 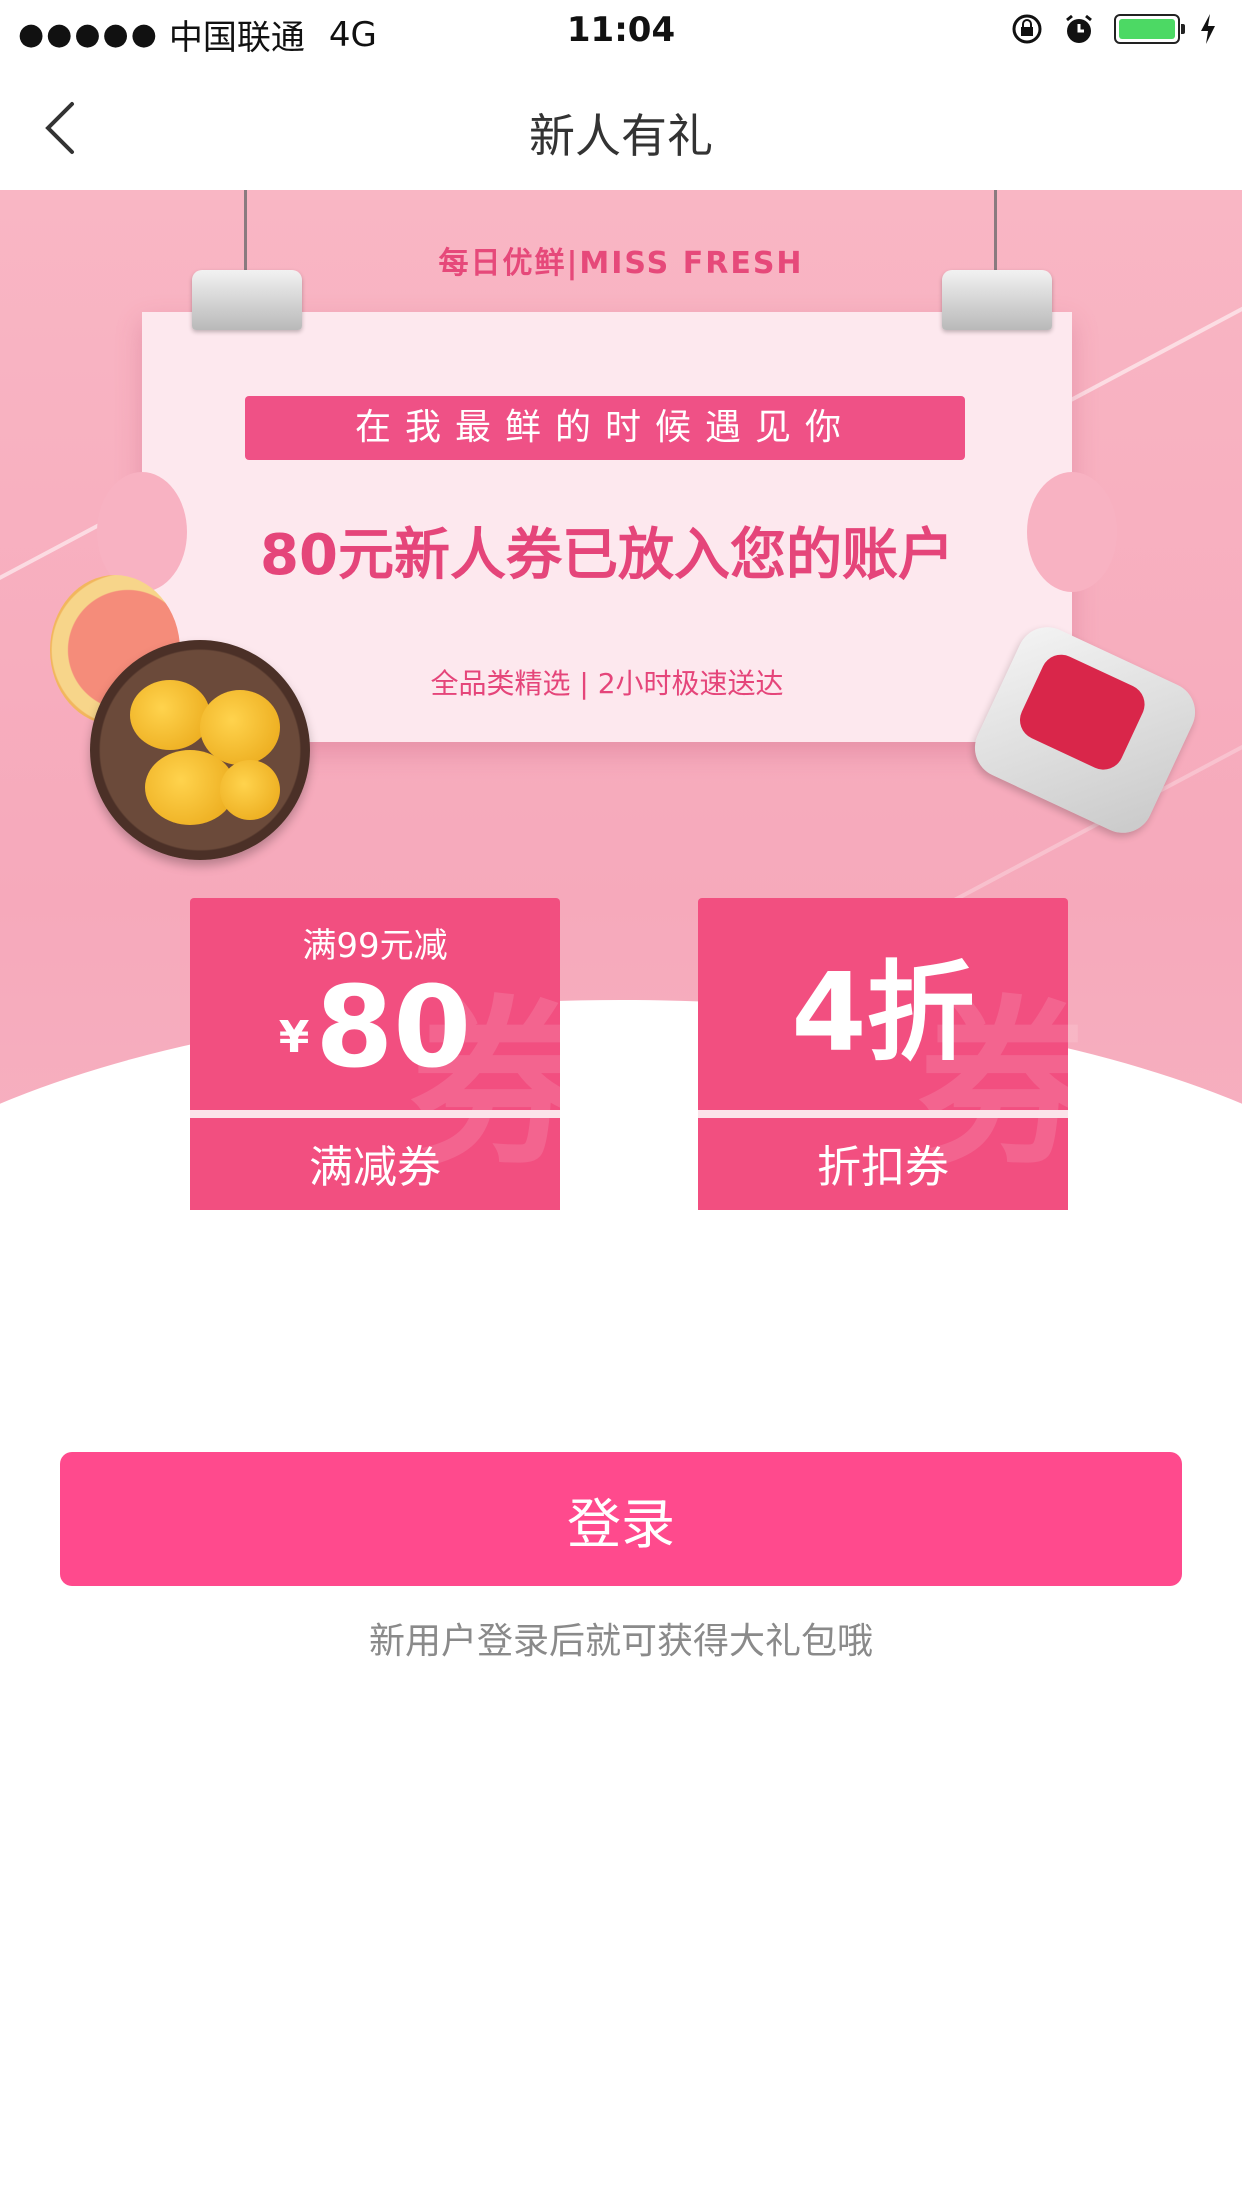 I want to click on coupon-type-label: 满减券, so click(x=375, y=1167).